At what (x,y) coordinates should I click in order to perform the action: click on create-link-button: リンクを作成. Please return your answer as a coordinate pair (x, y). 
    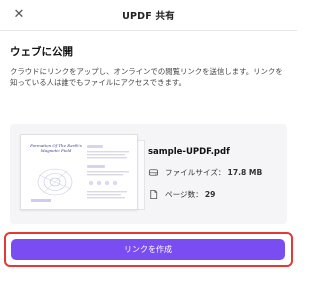
    Looking at the image, I should click on (148, 249).